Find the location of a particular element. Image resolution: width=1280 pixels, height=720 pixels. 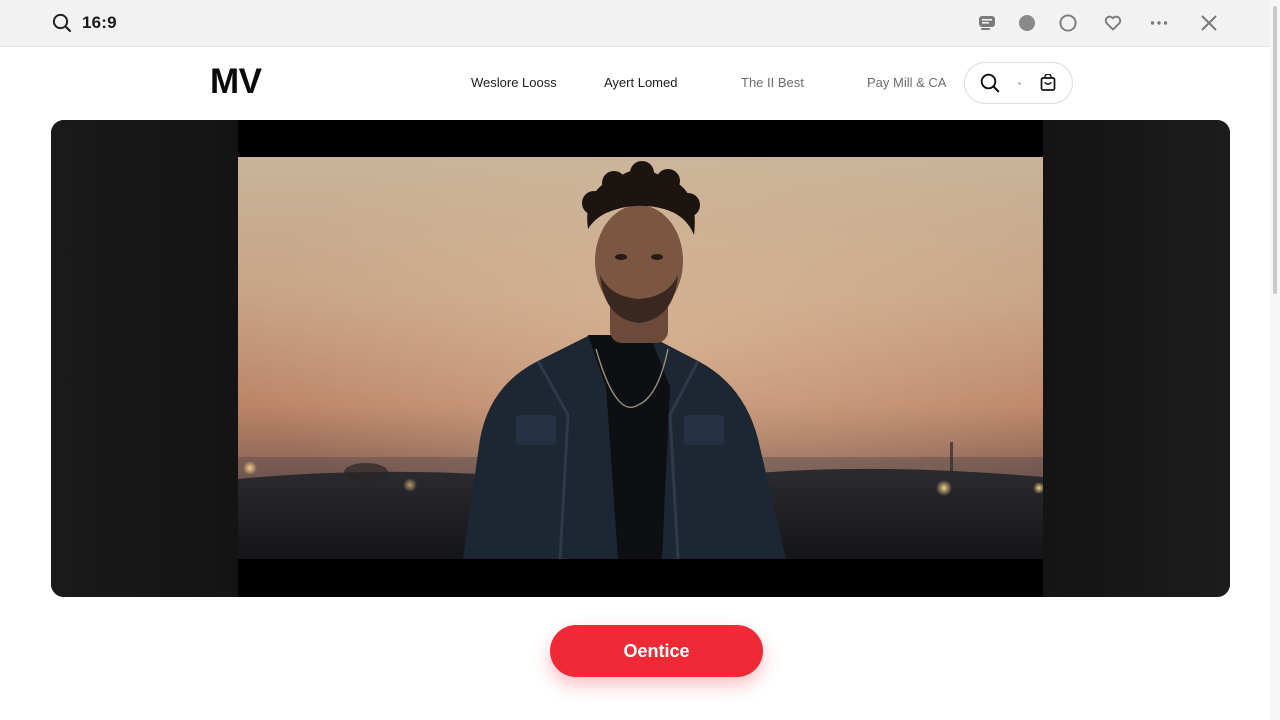

nav-link-3: The II Best is located at coordinates (772, 82).